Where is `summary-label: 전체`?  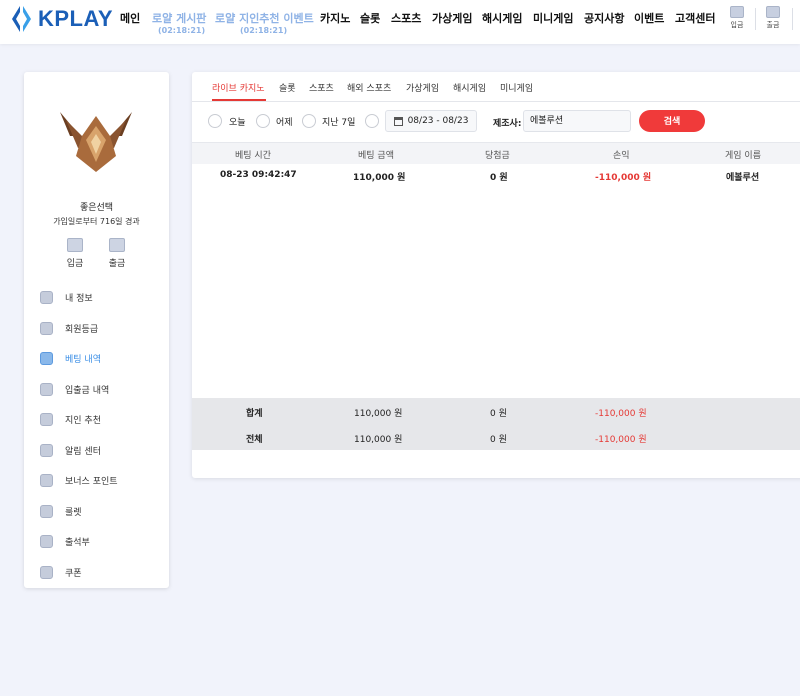 summary-label: 전체 is located at coordinates (254, 440).